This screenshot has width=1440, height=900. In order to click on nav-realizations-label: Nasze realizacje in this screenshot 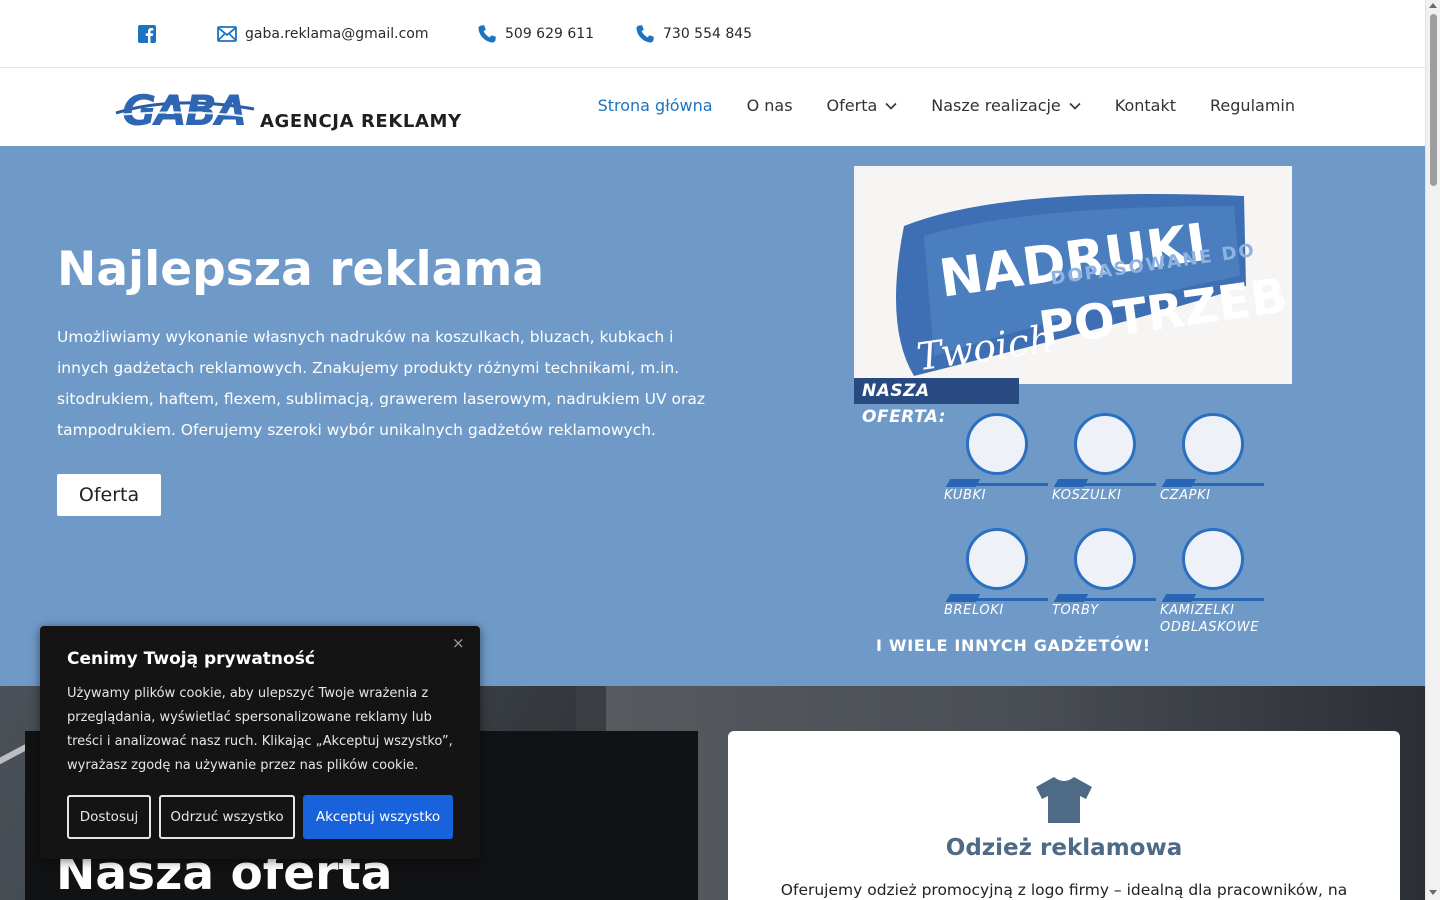, I will do `click(996, 105)`.